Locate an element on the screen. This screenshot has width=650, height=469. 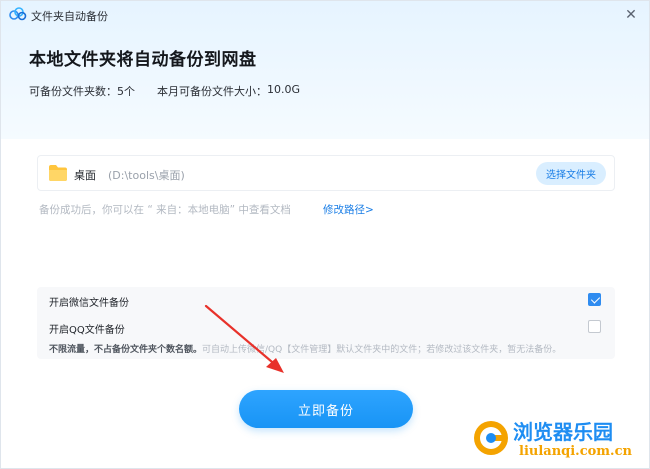
qq-backup-label: 开启QQ文件备份 is located at coordinates (87, 330).